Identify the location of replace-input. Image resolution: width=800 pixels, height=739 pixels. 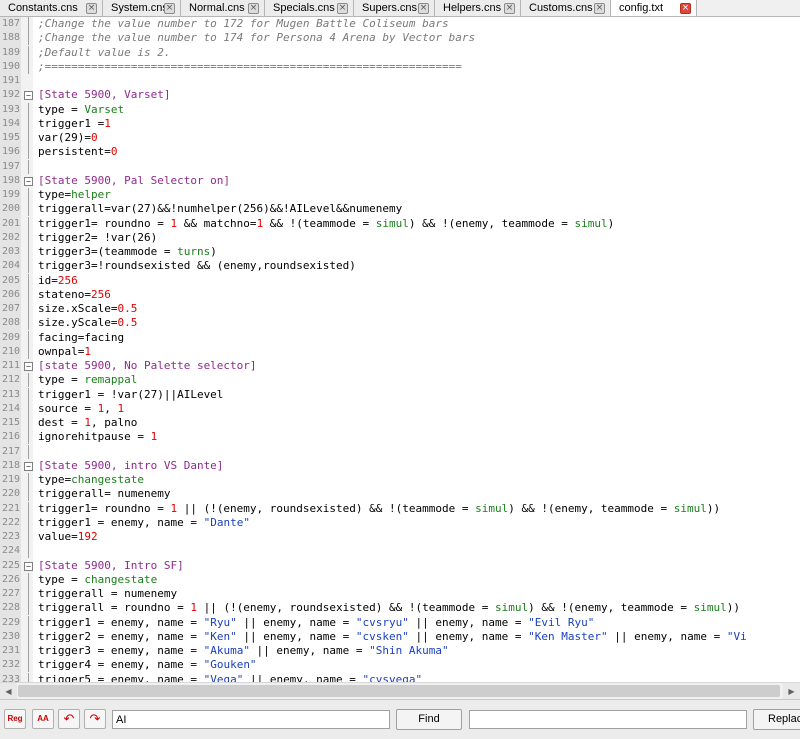
(608, 719).